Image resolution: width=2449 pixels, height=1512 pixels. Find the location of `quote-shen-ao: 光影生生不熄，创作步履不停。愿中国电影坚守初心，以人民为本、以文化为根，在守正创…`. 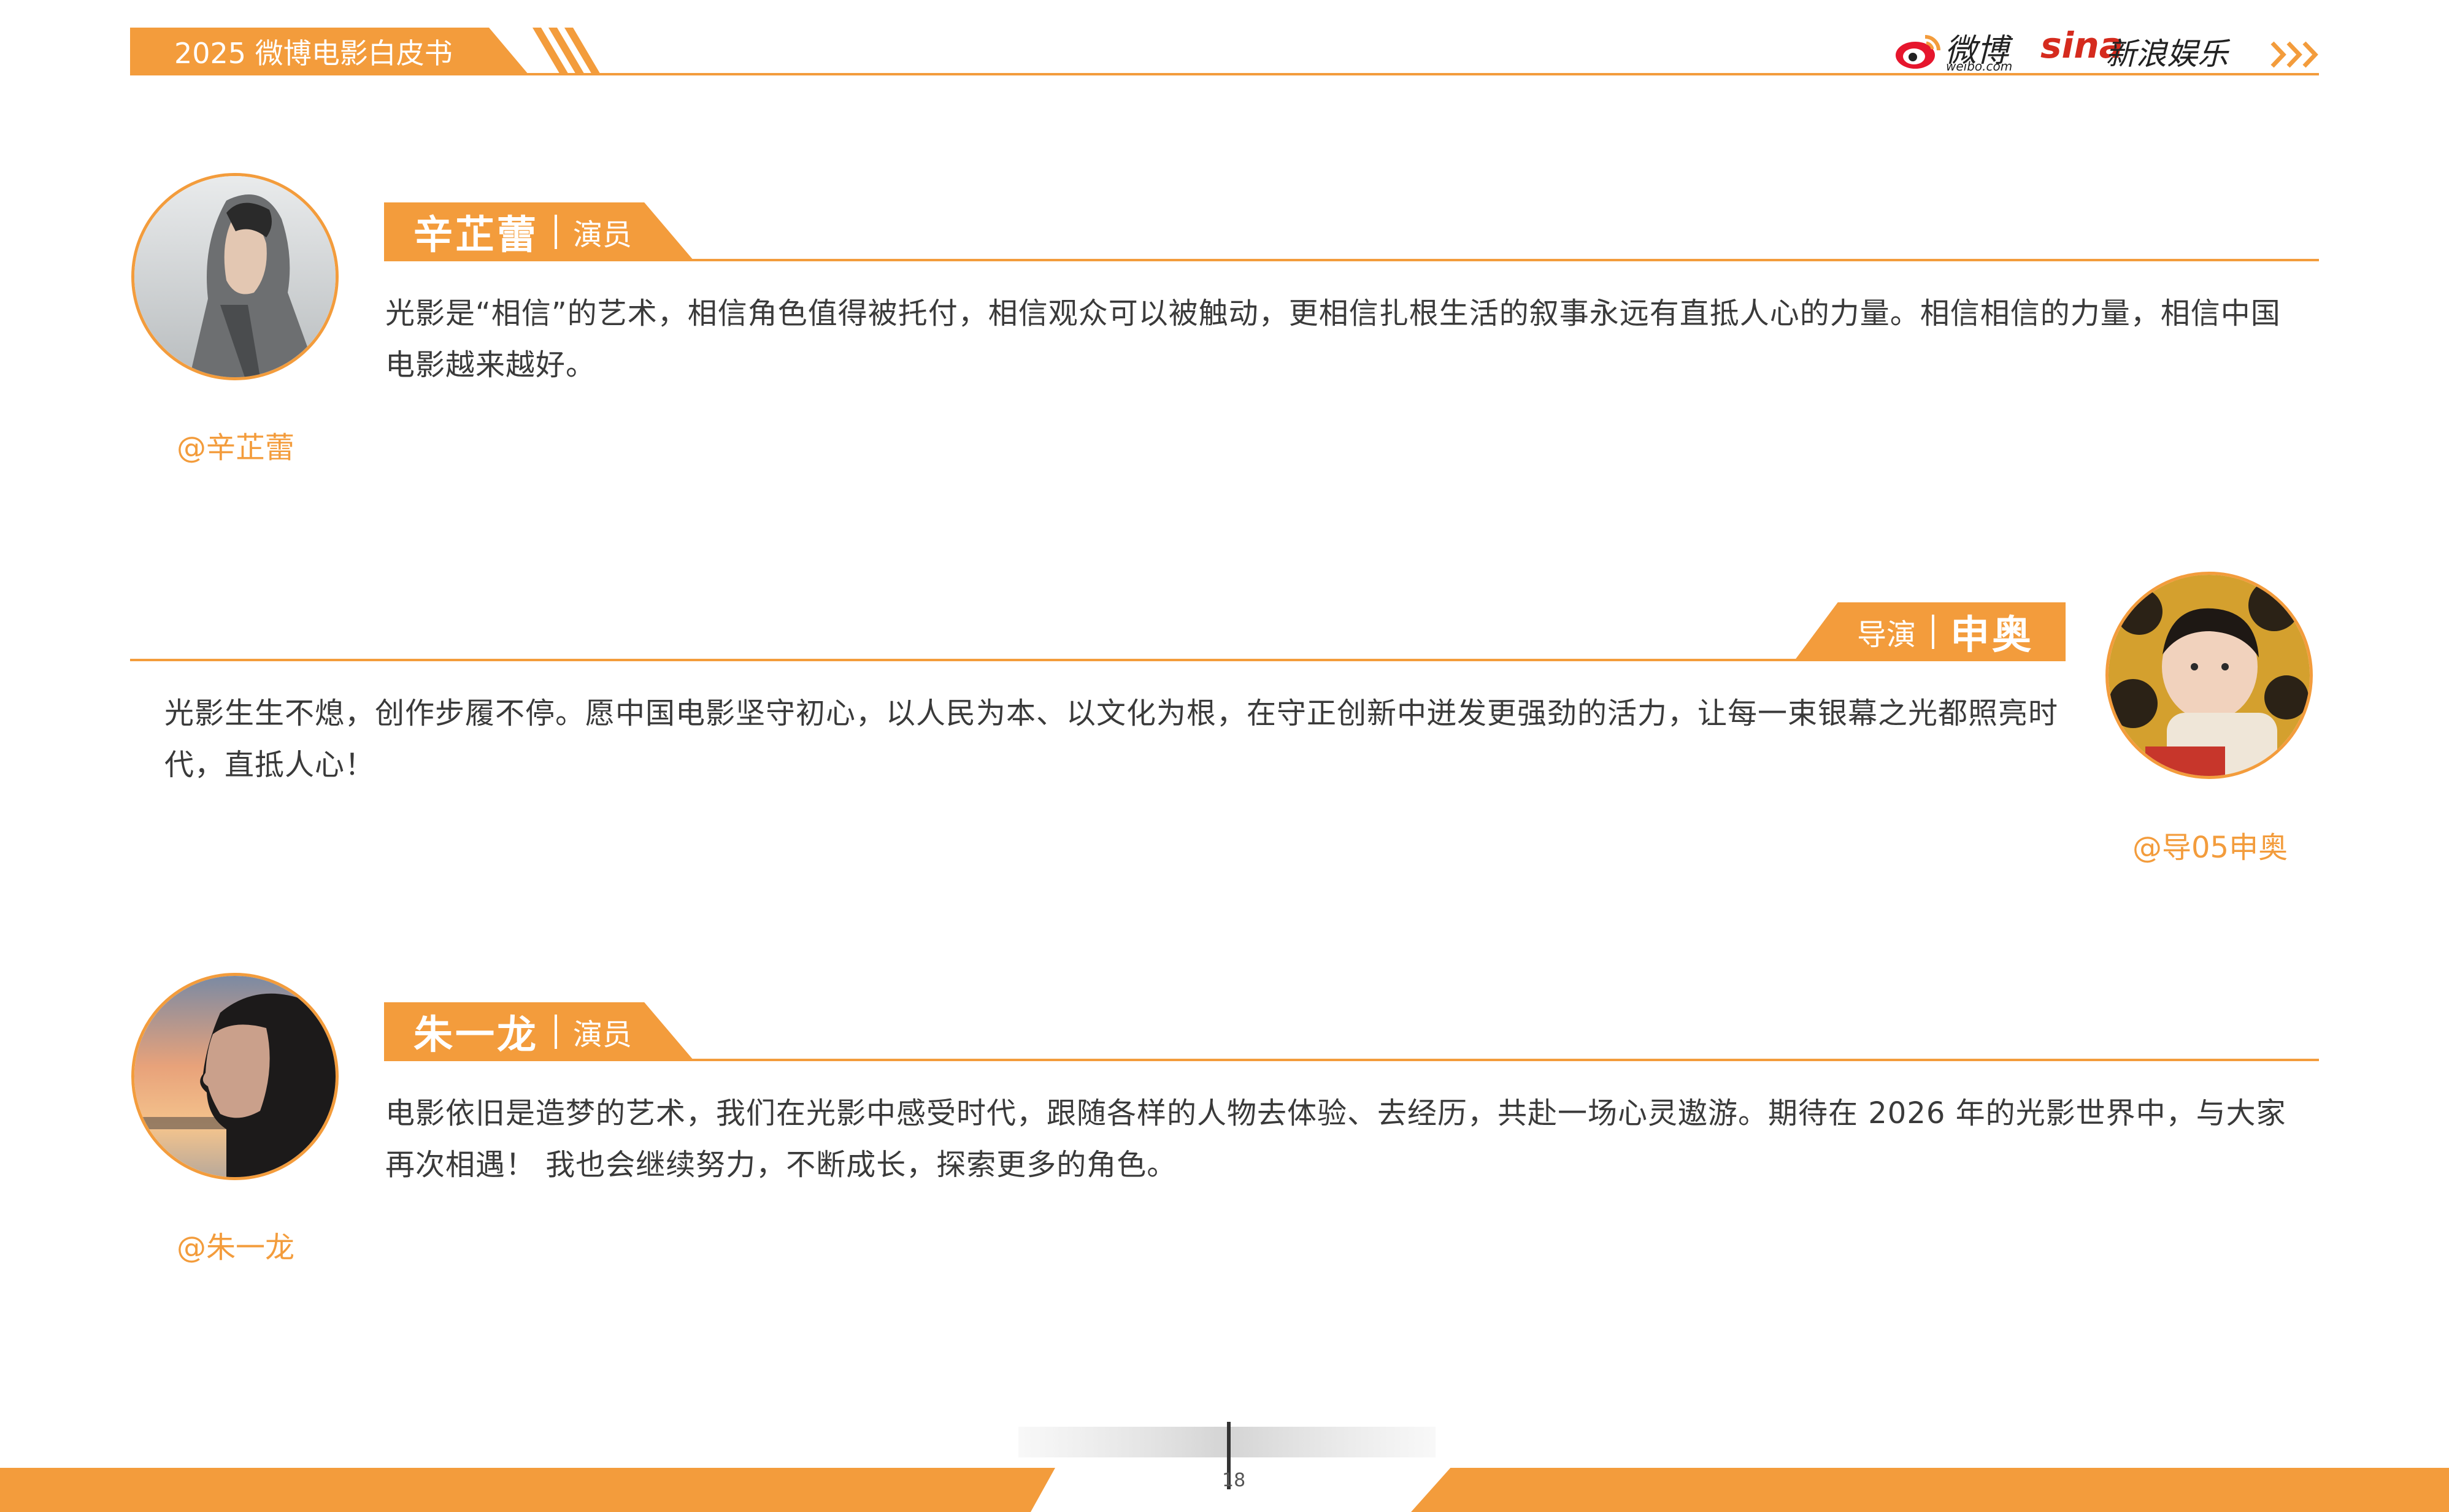

quote-shen-ao: 光影生生不熄，创作步履不停。愿中国电影坚守初心，以人民为本、以文化为根，在守正创… is located at coordinates (1111, 739).